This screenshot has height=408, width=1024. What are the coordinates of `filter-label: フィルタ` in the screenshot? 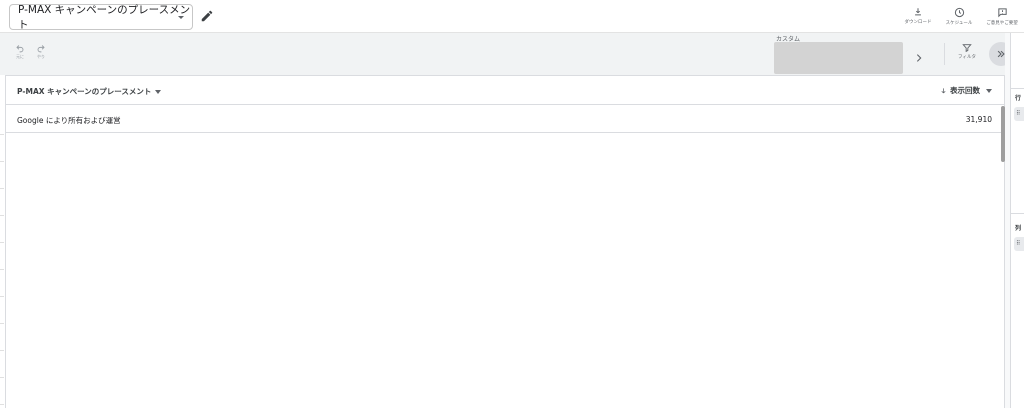 It's located at (967, 57).